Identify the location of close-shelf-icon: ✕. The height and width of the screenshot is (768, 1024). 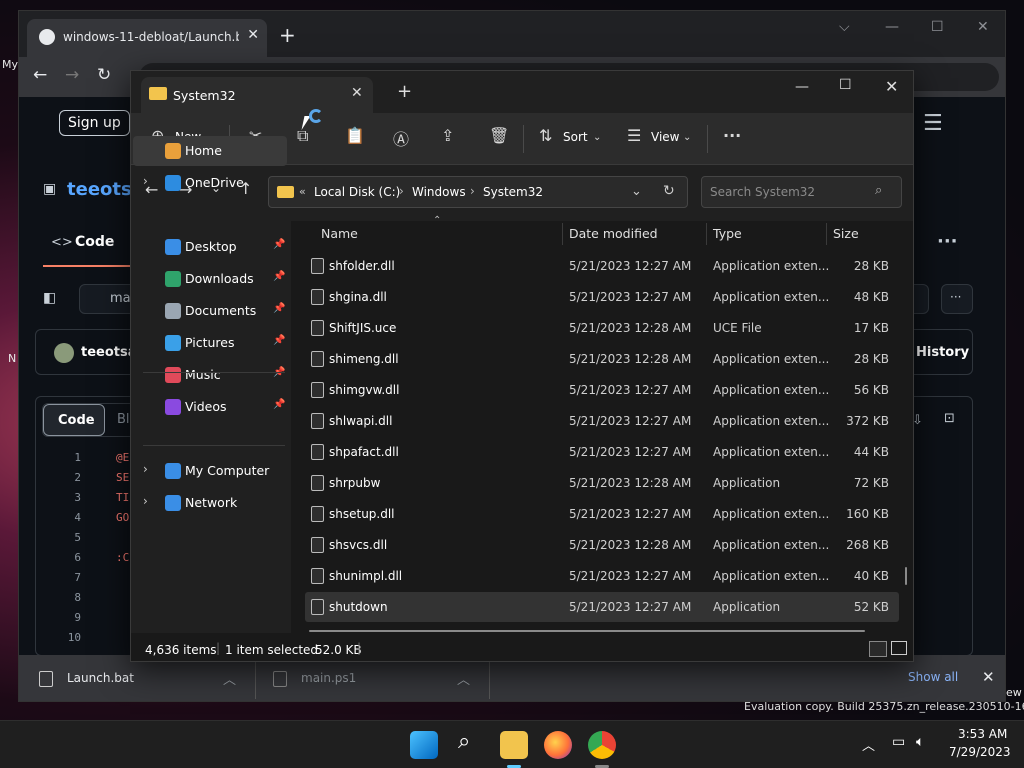
(988, 677).